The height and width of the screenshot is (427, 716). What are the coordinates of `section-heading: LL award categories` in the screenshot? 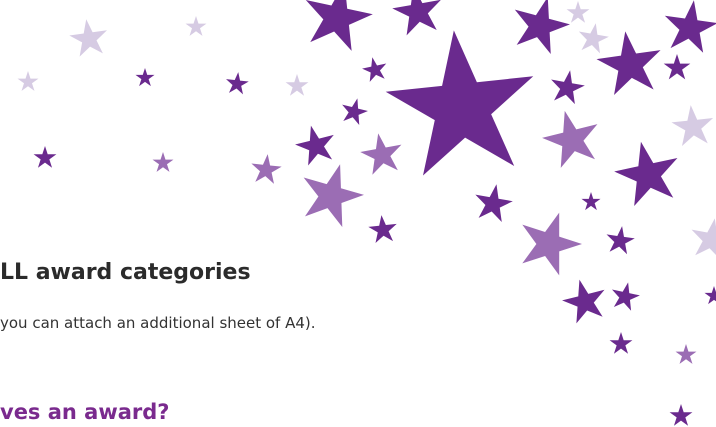 It's located at (125, 272).